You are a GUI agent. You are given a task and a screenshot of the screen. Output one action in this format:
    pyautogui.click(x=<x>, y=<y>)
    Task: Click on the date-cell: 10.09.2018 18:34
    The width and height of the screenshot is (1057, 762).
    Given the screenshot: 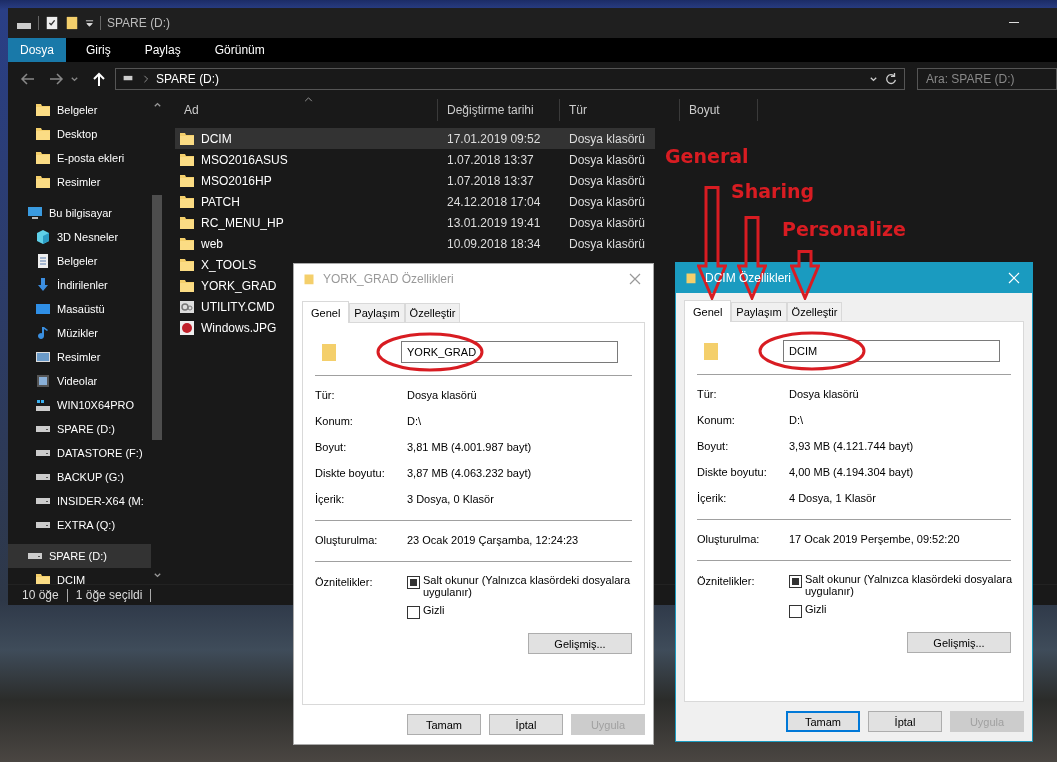 What is the action you would take?
    pyautogui.click(x=494, y=243)
    